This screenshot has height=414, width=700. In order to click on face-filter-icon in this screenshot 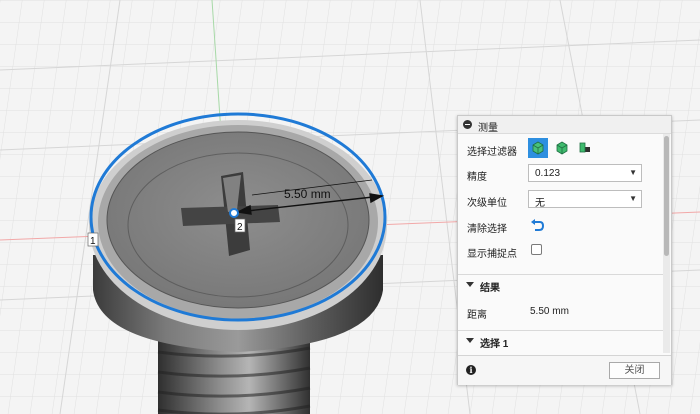, I will do `click(562, 148)`.